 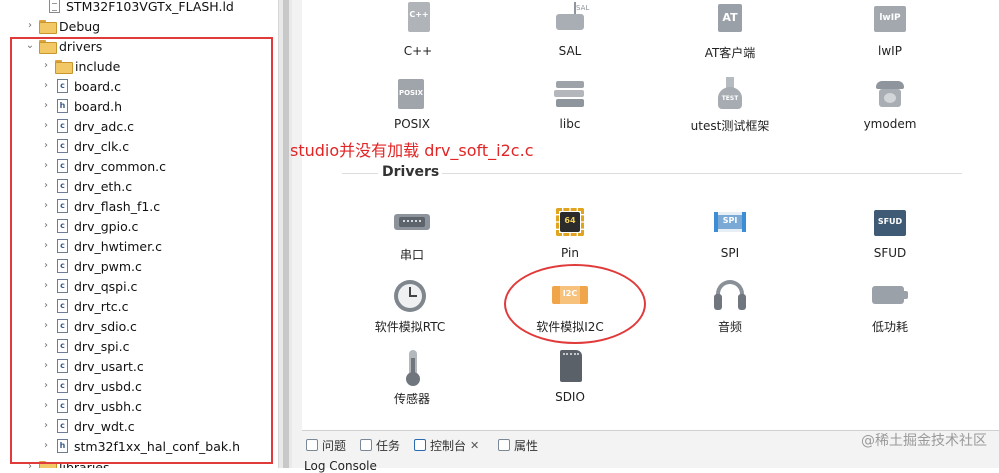 I want to click on tree-item-file: › c drv_usbd.c, so click(x=139, y=386).